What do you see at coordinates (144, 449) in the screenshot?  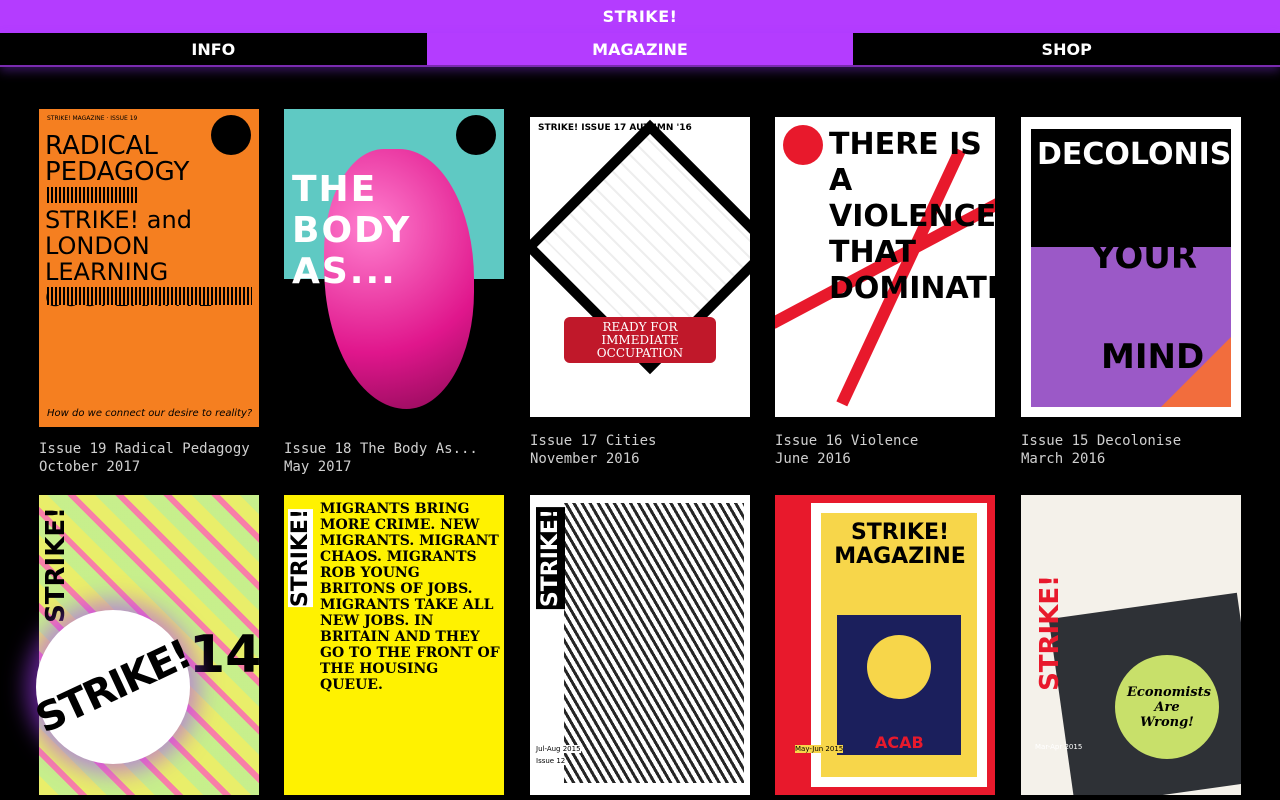 I see `issue-title: Issue 19 Radical Pedagogy` at bounding box center [144, 449].